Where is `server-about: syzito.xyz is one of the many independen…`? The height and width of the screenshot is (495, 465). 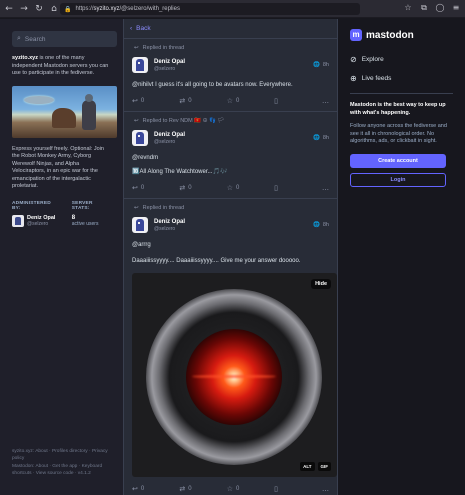
server-about: syzito.xyz is one of the many independen… is located at coordinates (61, 66).